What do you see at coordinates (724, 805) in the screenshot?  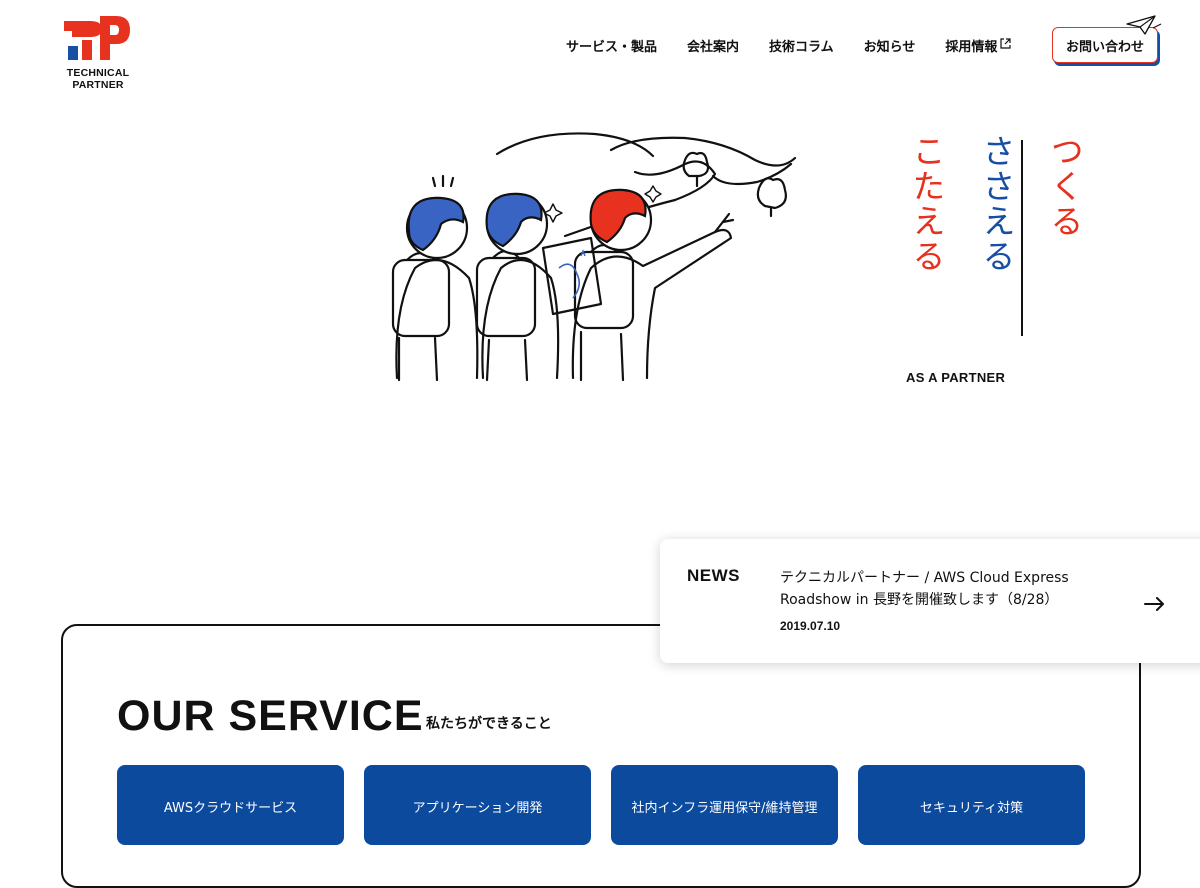 I see `service-card-infra: 社内インフラ運用保守/維持管理` at bounding box center [724, 805].